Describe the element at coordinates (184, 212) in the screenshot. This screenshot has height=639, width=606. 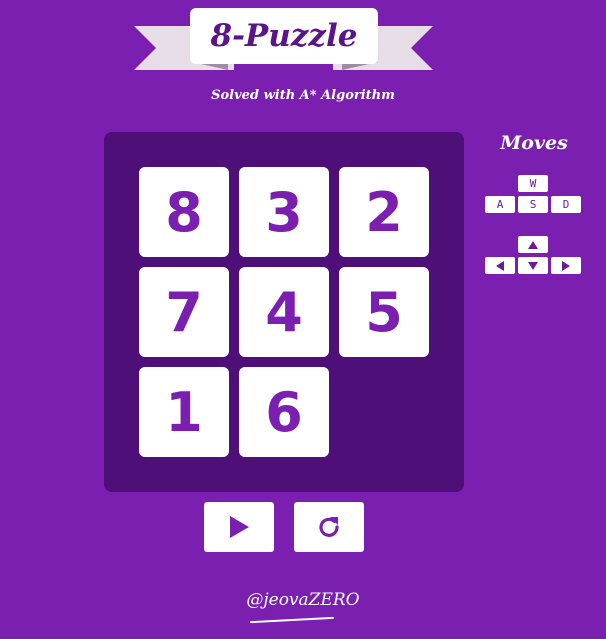
I see `tile-8: 8` at that location.